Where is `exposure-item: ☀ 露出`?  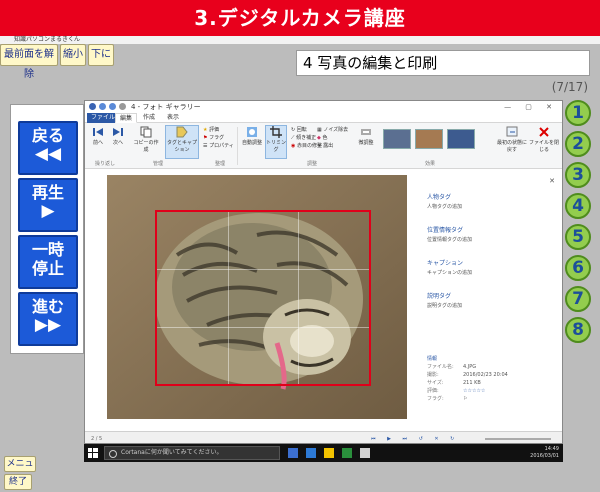 exposure-item: ☀ 露出 is located at coordinates (332, 146).